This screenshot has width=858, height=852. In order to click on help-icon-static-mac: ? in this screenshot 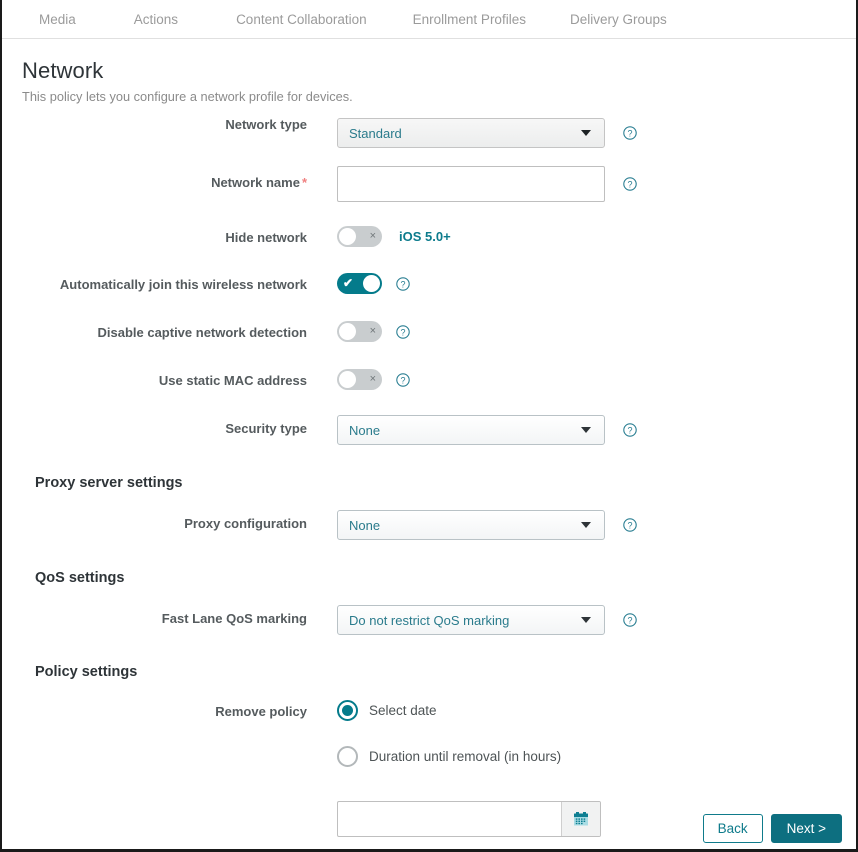, I will do `click(403, 379)`.